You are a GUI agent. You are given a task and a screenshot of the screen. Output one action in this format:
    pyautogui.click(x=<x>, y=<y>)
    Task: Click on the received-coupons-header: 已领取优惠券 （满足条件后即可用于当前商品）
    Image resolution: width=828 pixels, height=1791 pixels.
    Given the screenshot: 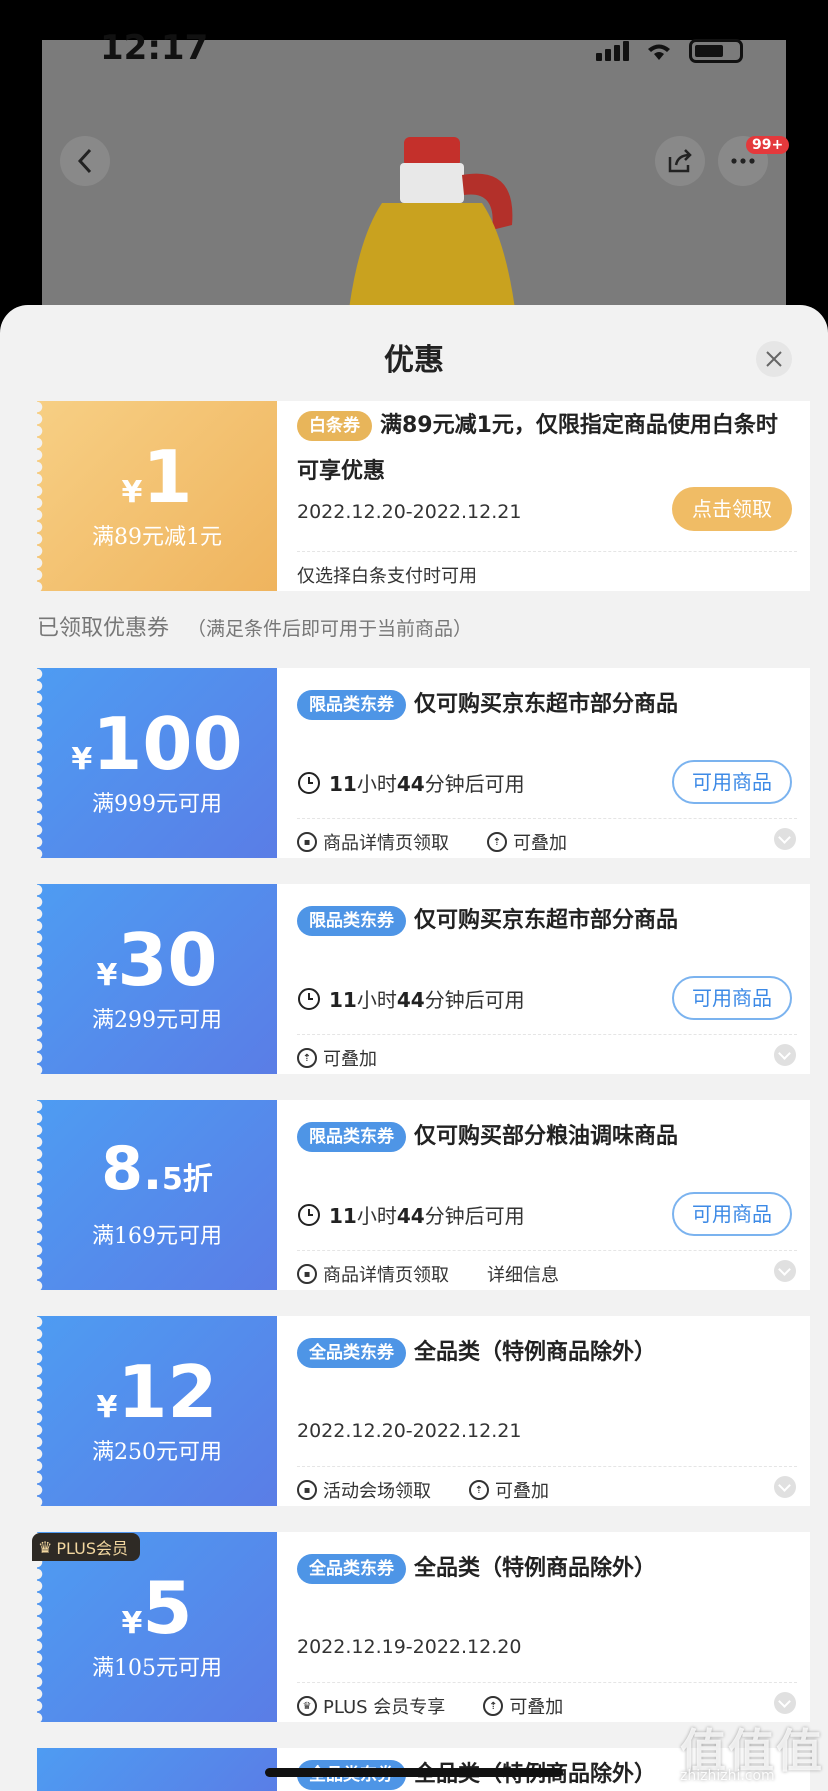 What is the action you would take?
    pyautogui.click(x=255, y=628)
    